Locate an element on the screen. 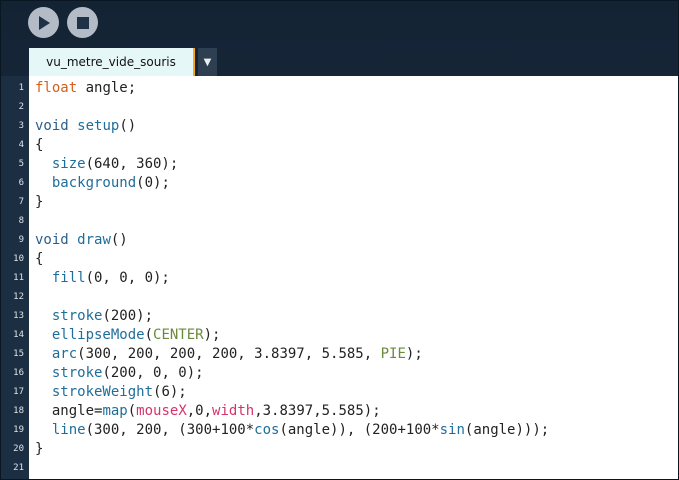 This screenshot has height=480, width=679. code-token: strokeWeight is located at coordinates (102, 392).